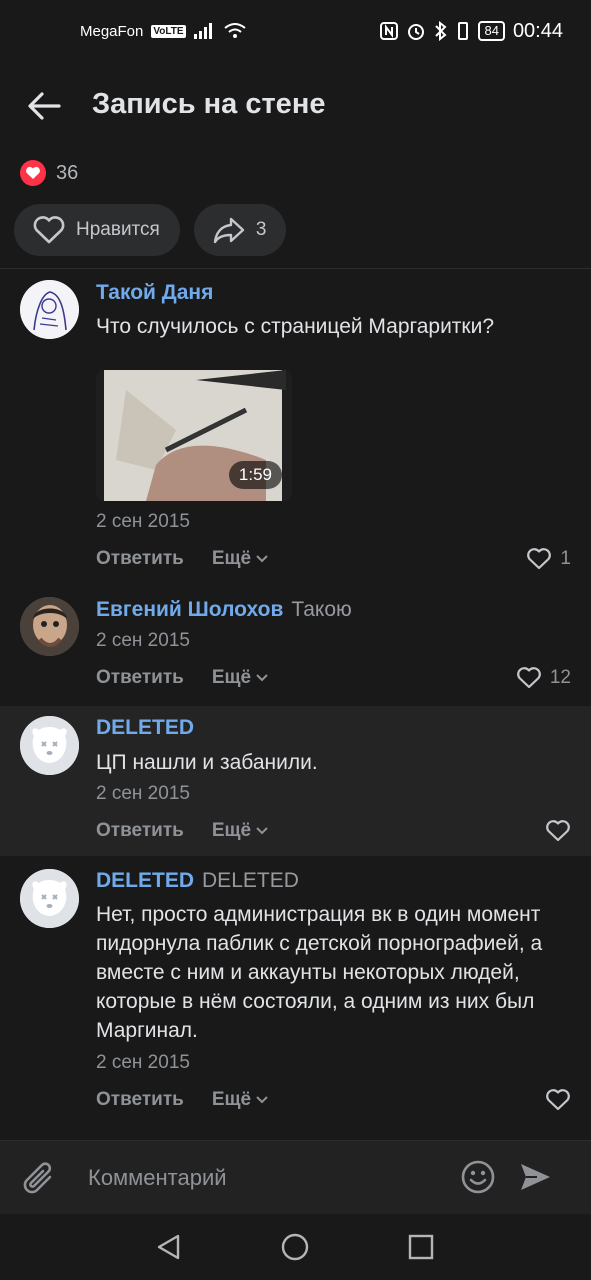 Image resolution: width=591 pixels, height=1280 pixels. I want to click on battery-indicator: 84, so click(491, 31).